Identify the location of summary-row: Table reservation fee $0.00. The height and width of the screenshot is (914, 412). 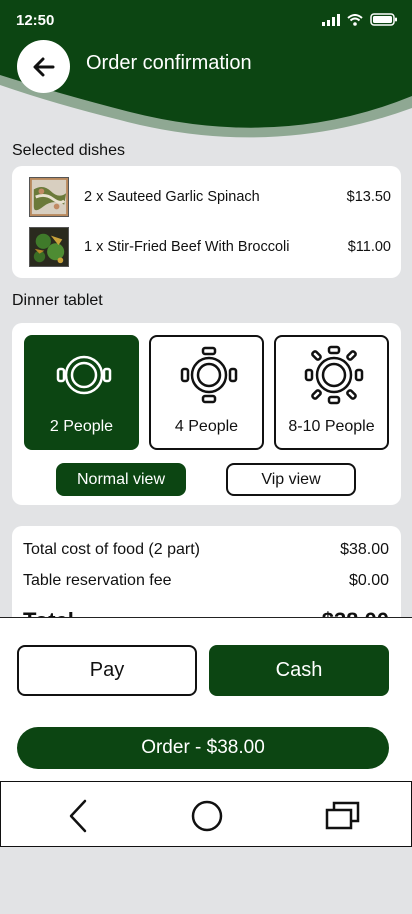
(206, 581).